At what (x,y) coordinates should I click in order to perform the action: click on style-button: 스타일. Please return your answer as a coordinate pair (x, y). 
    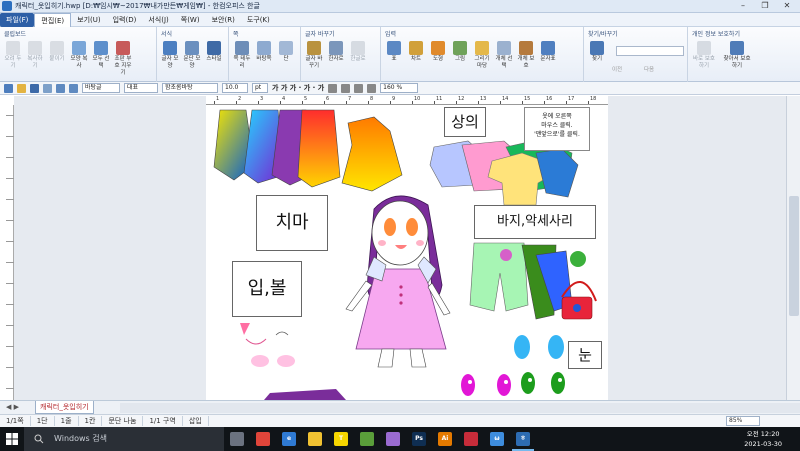
    Looking at the image, I should click on (214, 55).